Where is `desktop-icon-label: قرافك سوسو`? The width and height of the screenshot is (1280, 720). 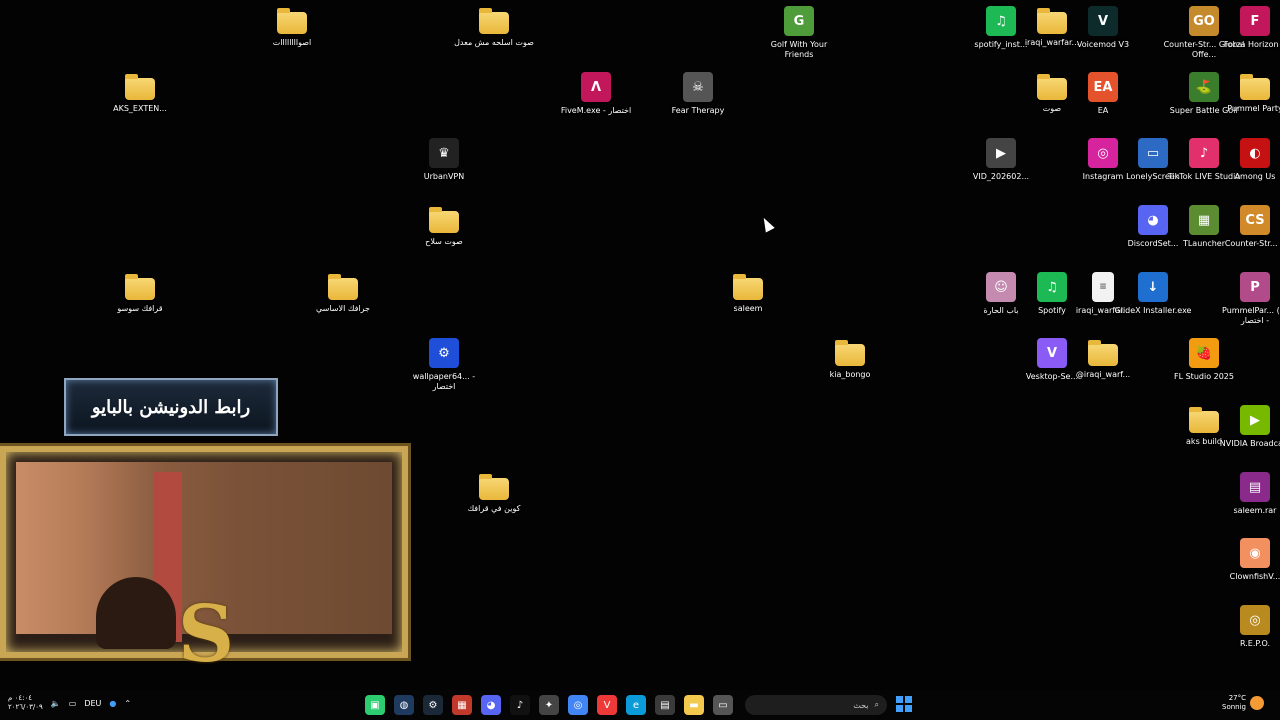 desktop-icon-label: قرافك سوسو is located at coordinates (140, 308).